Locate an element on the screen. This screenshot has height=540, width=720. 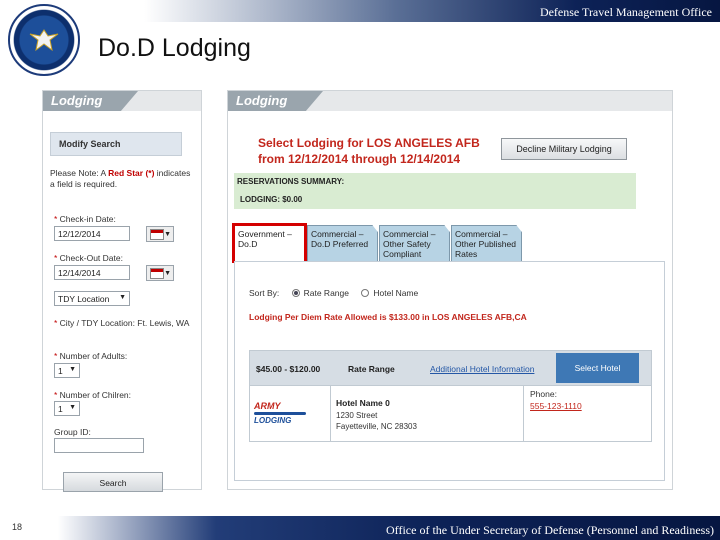
dod-seal-icon is located at coordinates (44, 40).